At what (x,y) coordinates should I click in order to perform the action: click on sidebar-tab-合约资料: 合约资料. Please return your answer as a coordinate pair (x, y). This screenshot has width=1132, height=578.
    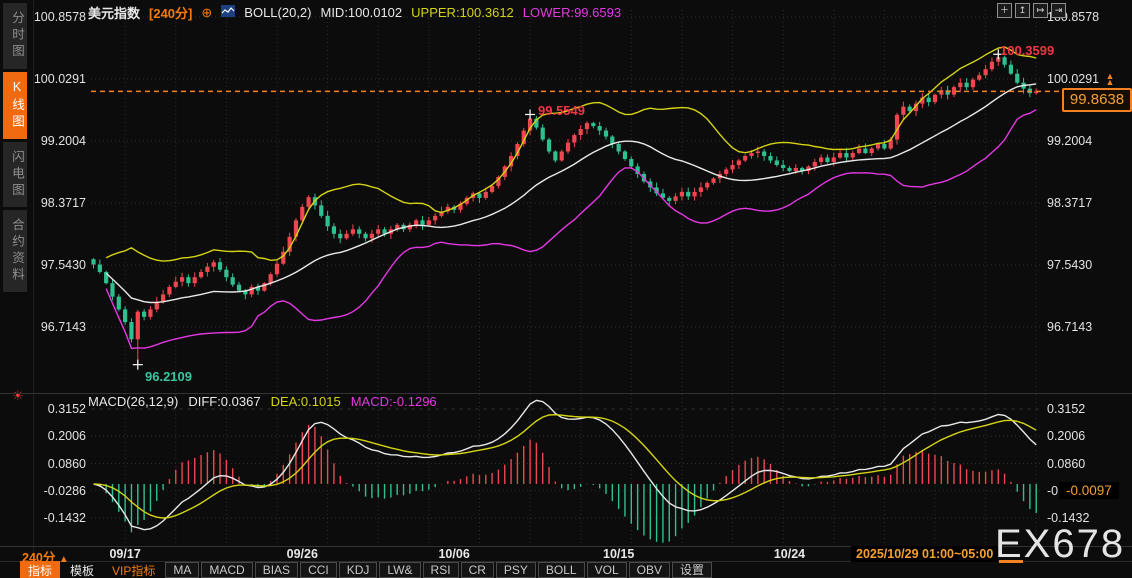
    Looking at the image, I should click on (15, 251).